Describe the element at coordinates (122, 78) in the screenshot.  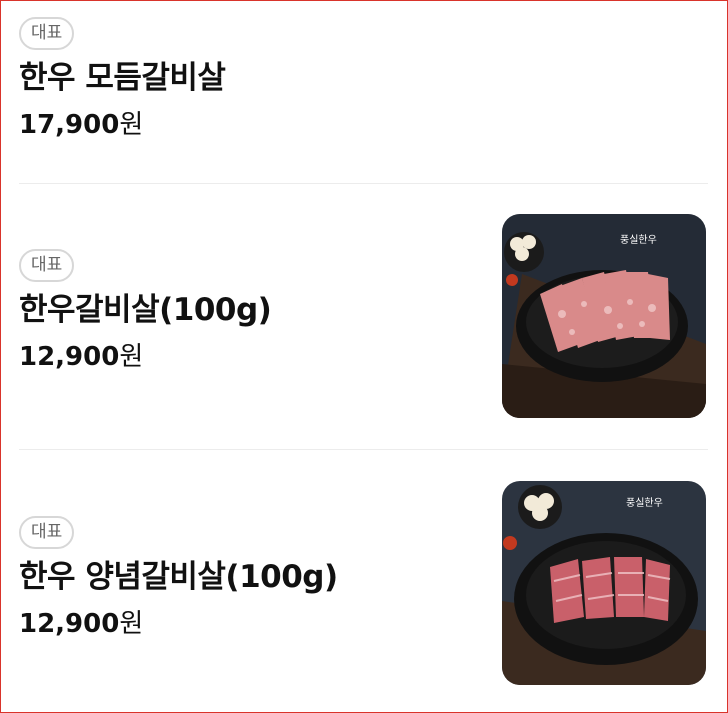
I see `menu-item-name: 한우 모듬갈비살` at that location.